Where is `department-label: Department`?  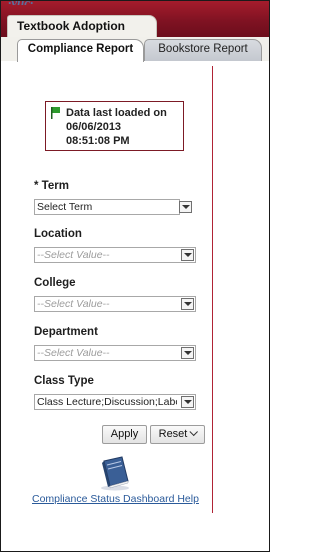 department-label: Department is located at coordinates (66, 332).